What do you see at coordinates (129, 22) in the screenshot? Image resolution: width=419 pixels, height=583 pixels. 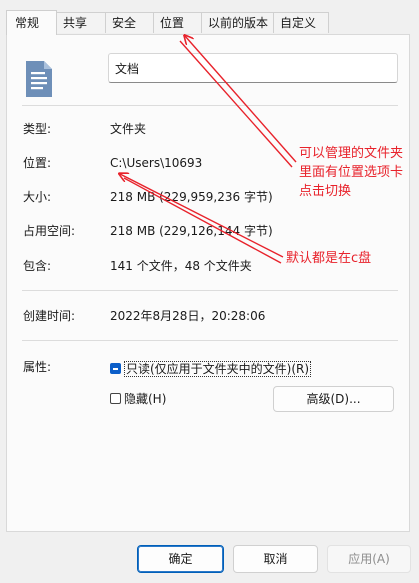 I see `tab-security: 安全` at bounding box center [129, 22].